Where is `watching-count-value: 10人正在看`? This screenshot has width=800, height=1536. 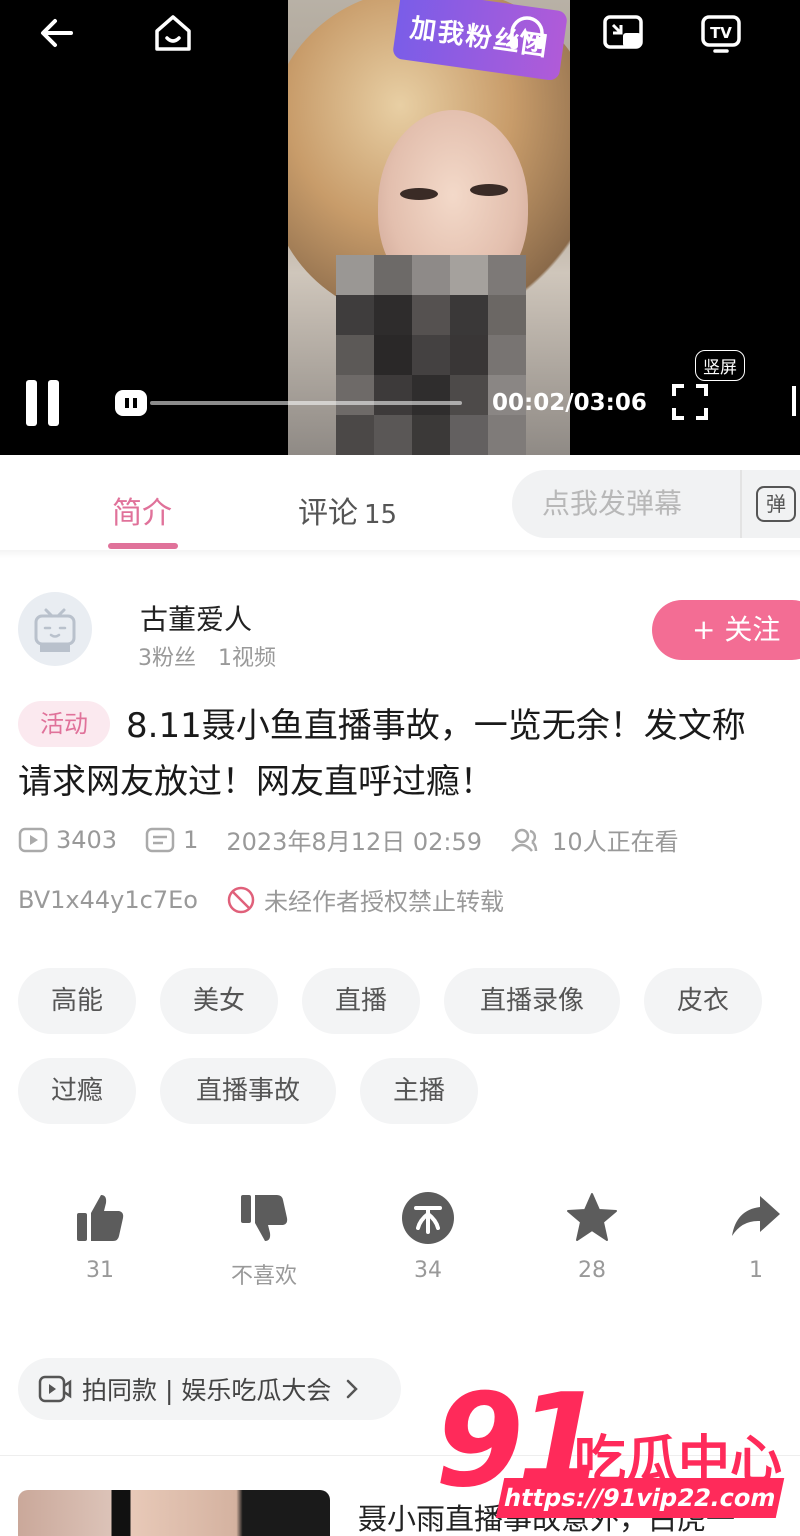 watching-count-value: 10人正在看 is located at coordinates (615, 842).